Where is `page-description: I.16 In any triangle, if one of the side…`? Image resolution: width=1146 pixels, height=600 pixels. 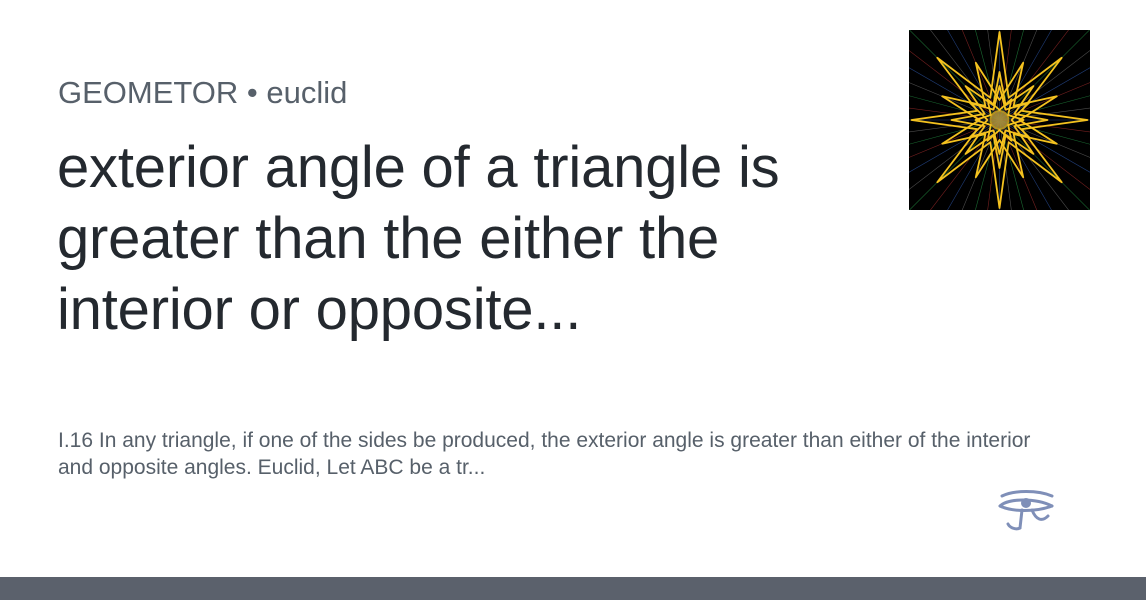 page-description: I.16 In any triangle, if one of the side… is located at coordinates (544, 454).